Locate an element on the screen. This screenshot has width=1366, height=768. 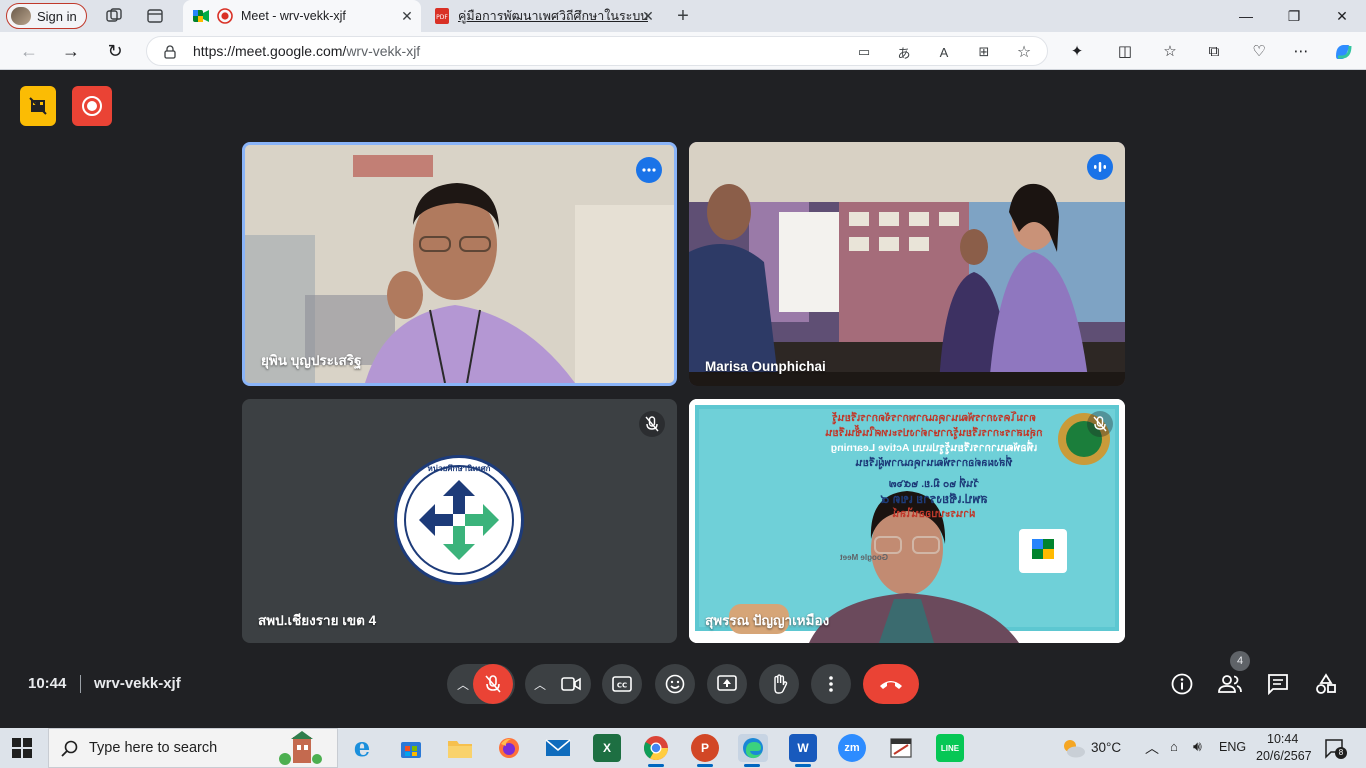
people-button is located at coordinates (1230, 684).